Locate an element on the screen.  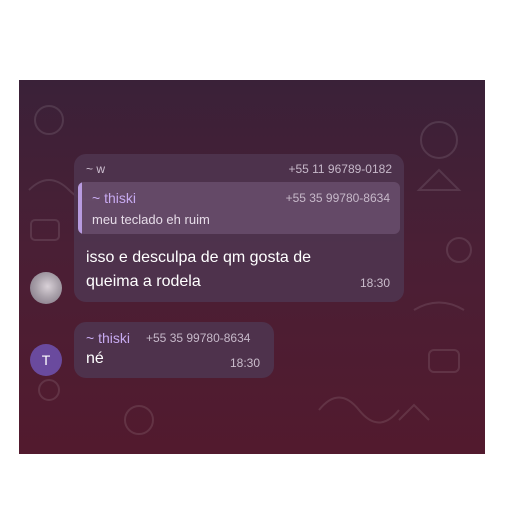
sender-name: ~ w is located at coordinates (95, 169).